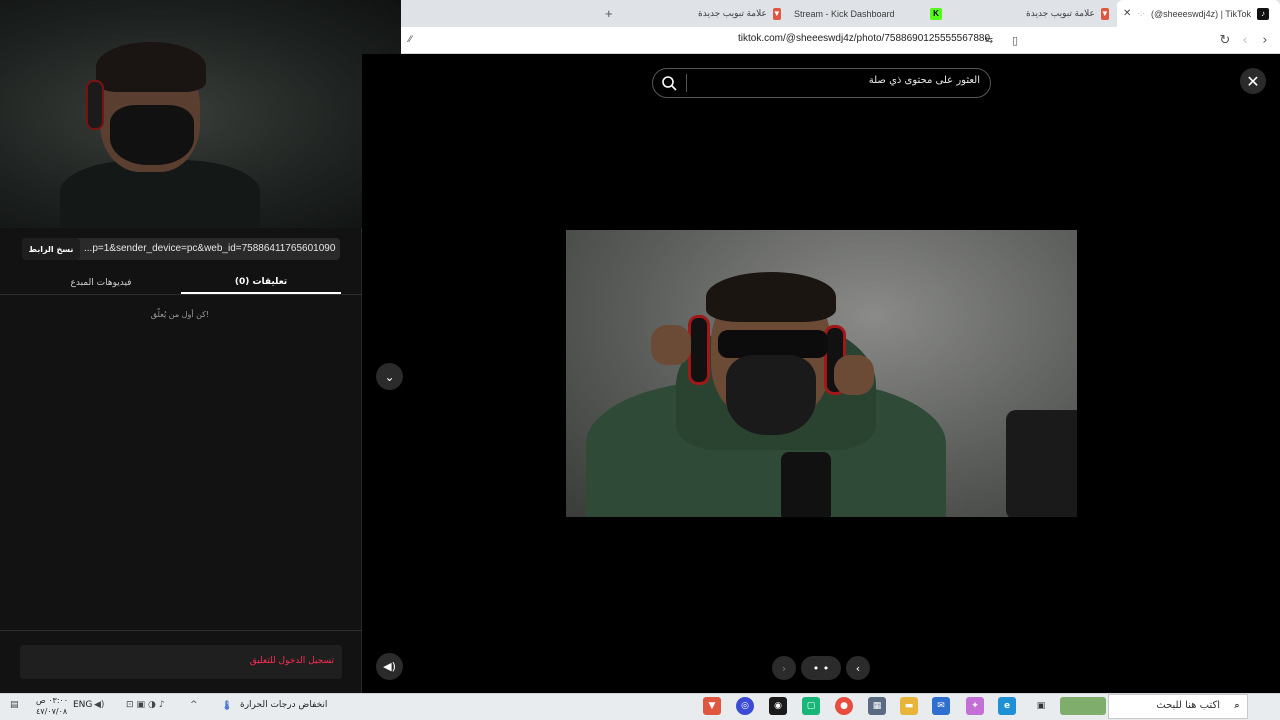 The width and height of the screenshot is (1280, 720). I want to click on taskbar-search-placeholder: اكتب هنا للبحث, so click(1188, 705).